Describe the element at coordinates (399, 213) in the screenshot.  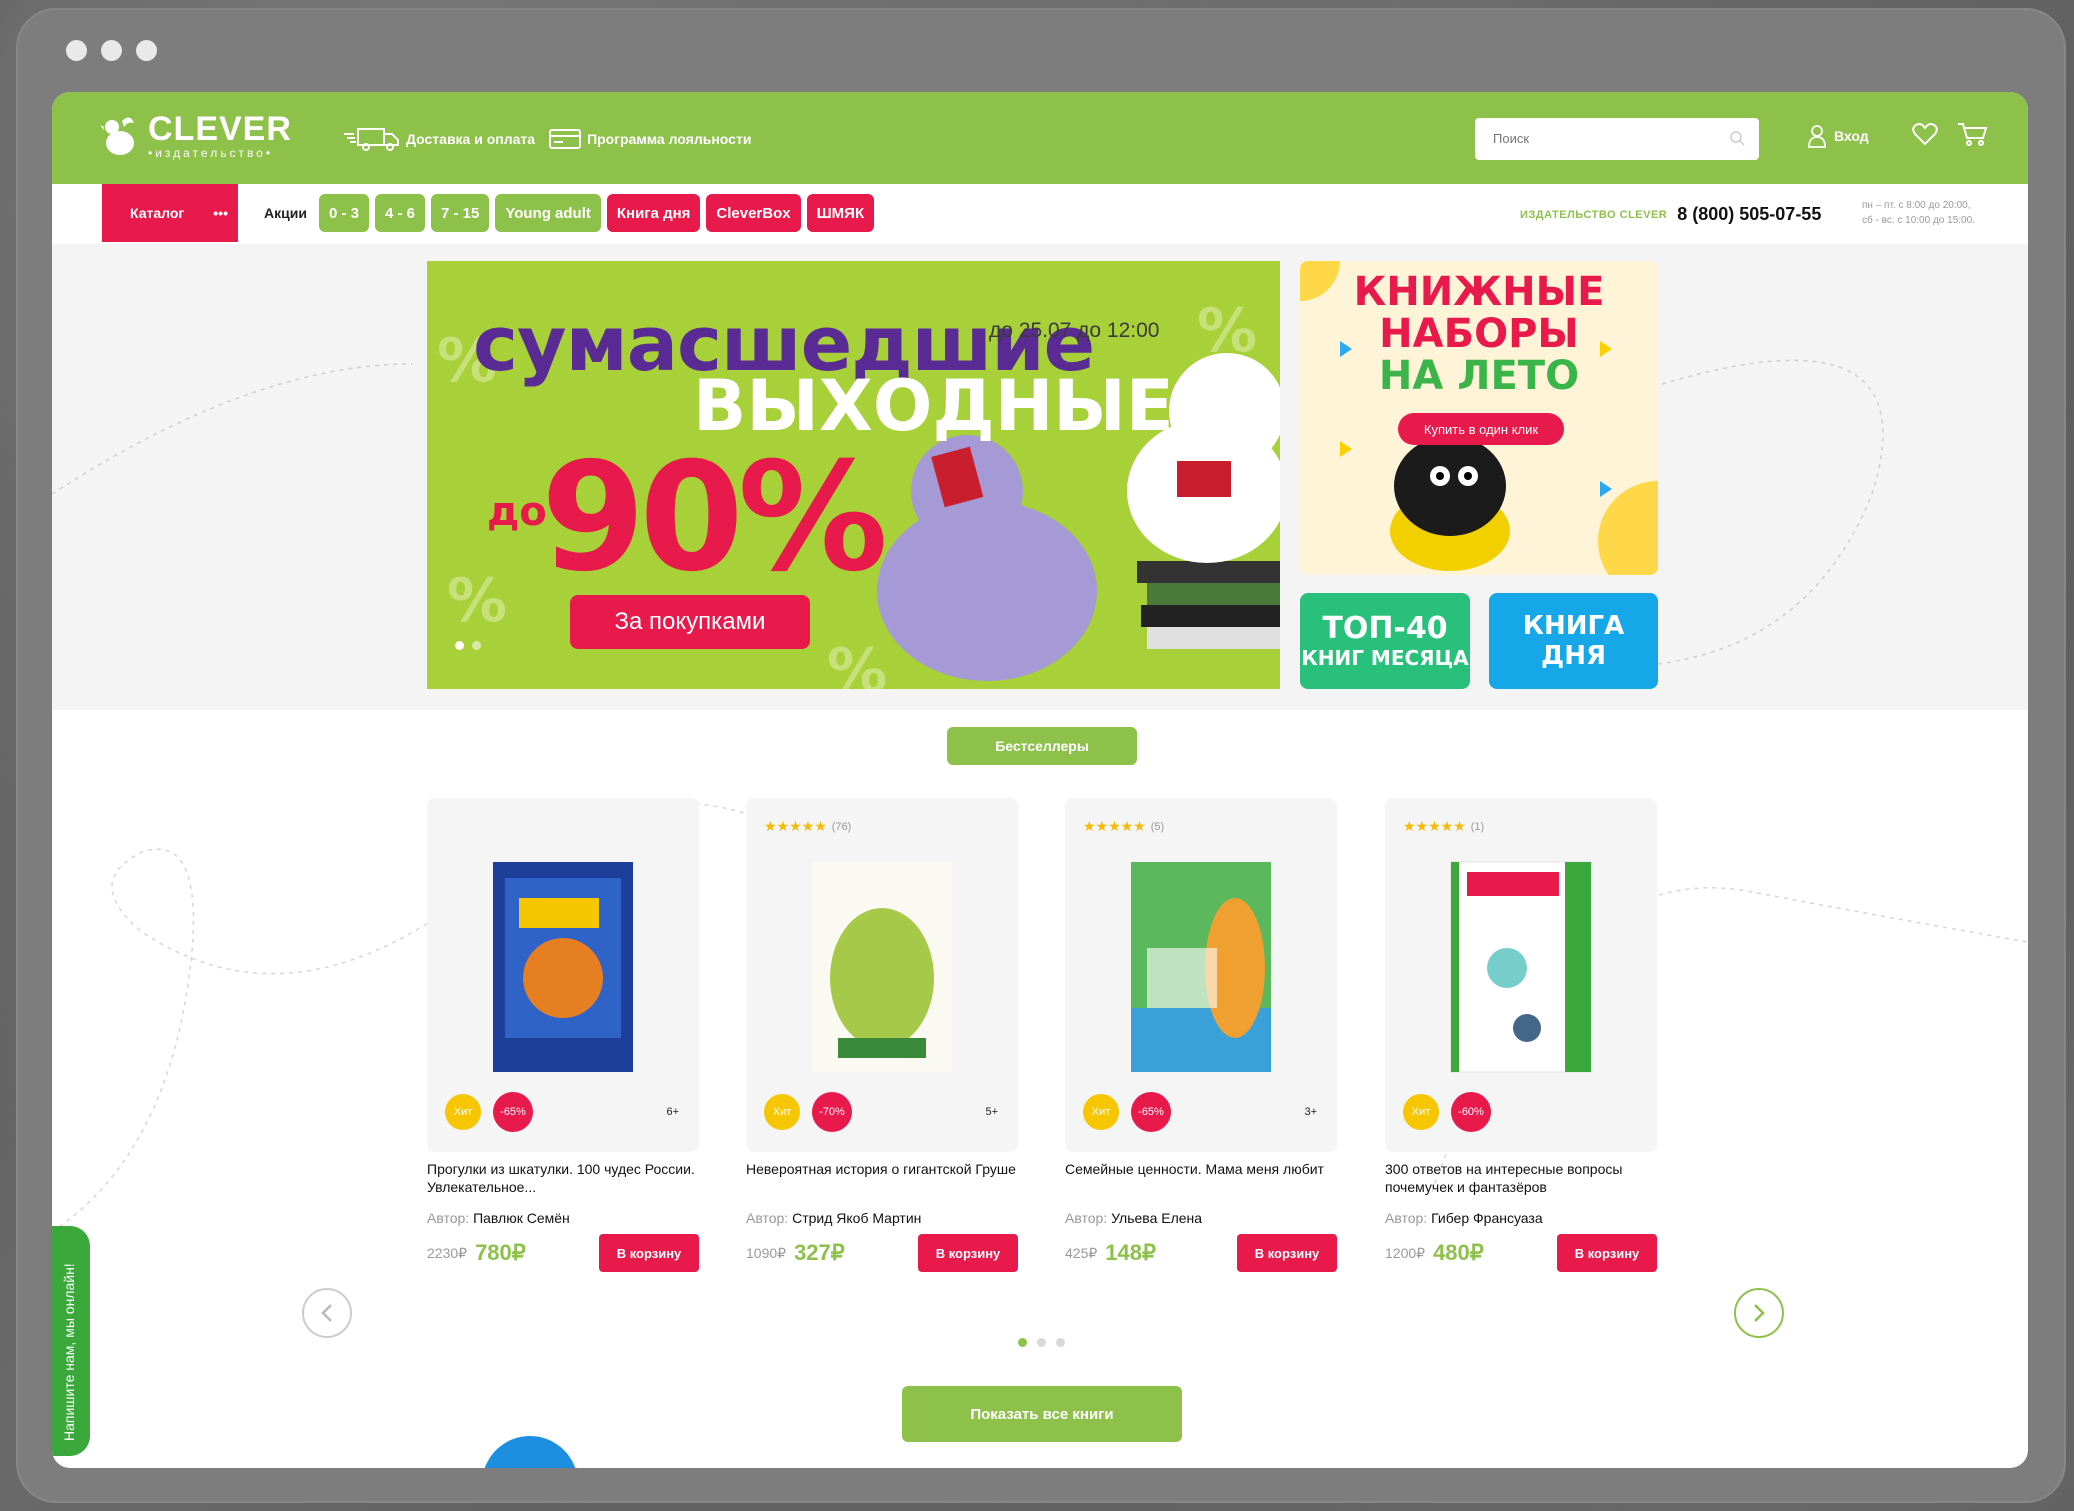
I see `chip-age-4-6: 4 - 6` at that location.